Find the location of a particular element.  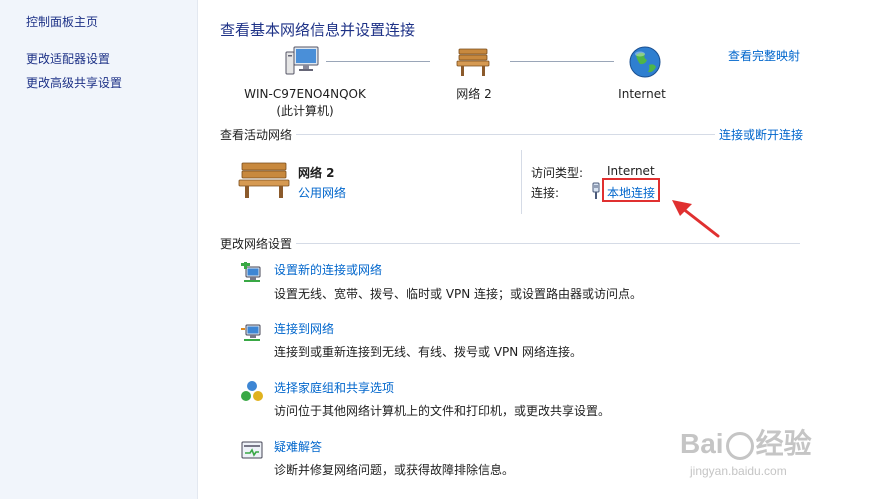

task-connect-network-link: 连接到网络 is located at coordinates (304, 328).